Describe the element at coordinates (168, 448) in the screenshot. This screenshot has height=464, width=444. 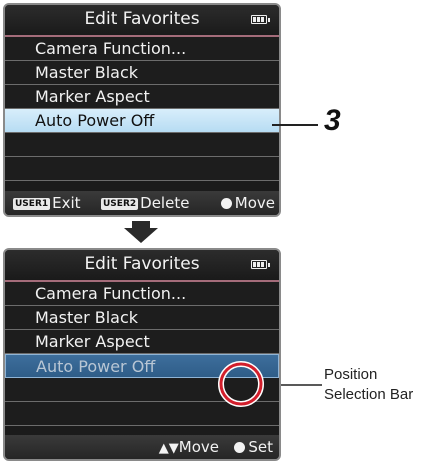
I see `up-down-arrows-icon: ▲▼` at that location.